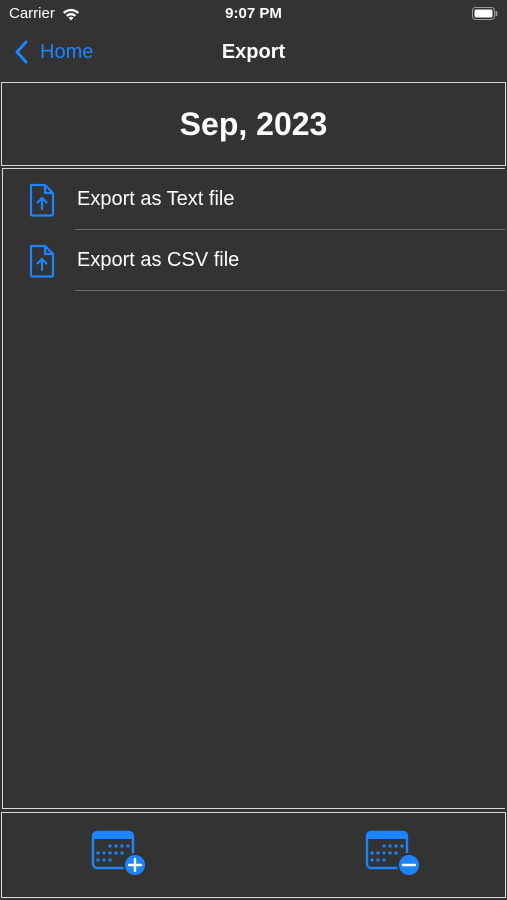 This screenshot has width=507, height=900. I want to click on status-bar: Carrier 9:07 PM, so click(253, 14).